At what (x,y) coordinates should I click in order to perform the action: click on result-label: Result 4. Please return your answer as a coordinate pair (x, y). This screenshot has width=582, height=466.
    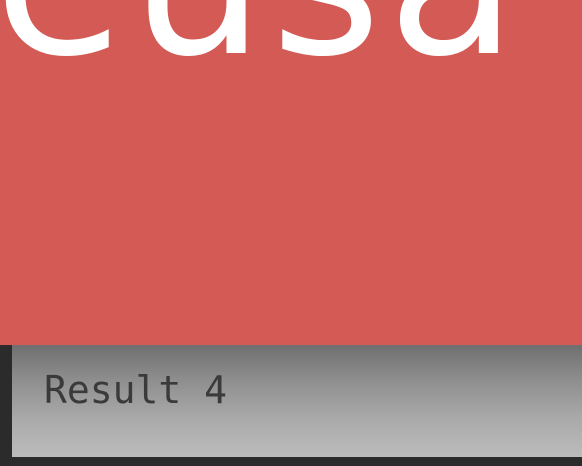
    Looking at the image, I should click on (136, 390).